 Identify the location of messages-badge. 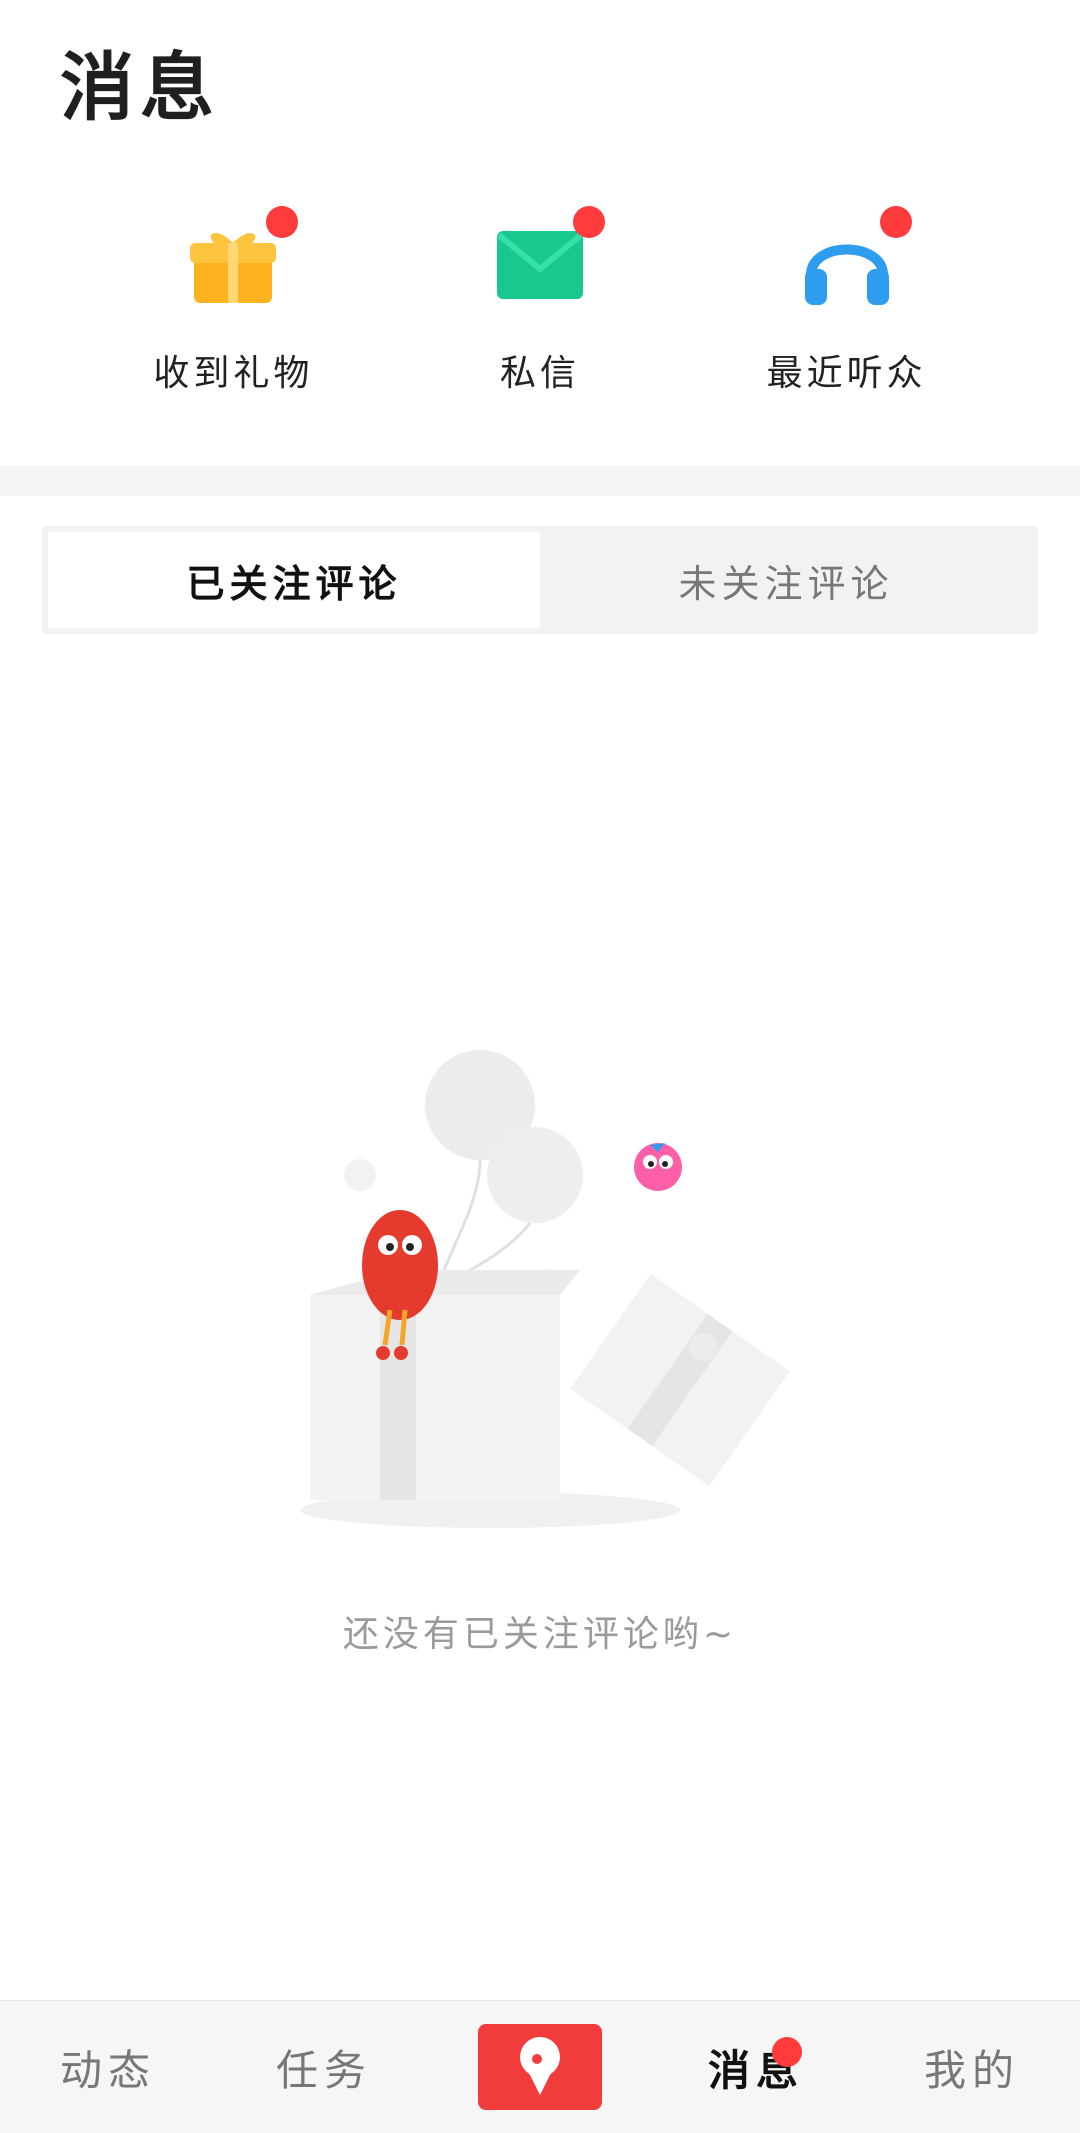
(787, 2052).